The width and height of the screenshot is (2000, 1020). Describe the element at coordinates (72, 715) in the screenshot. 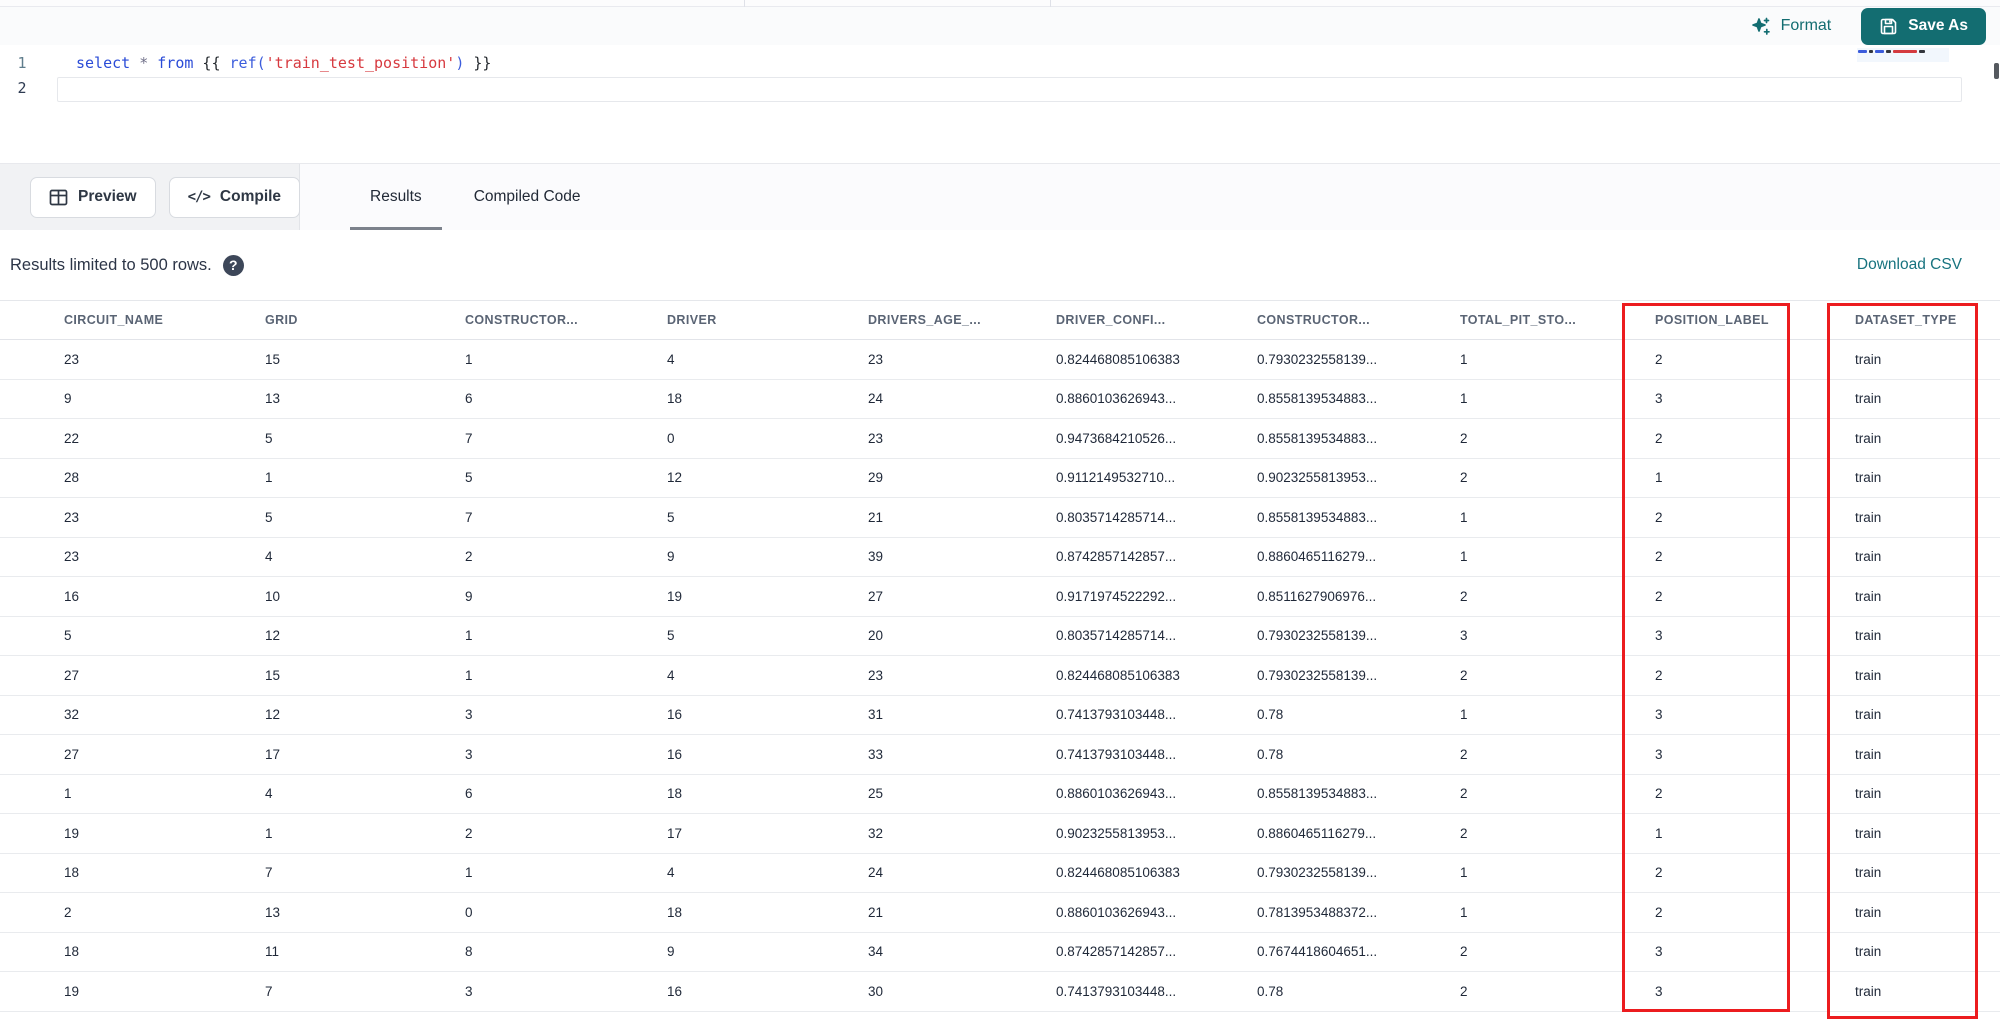

I see `table-cell: 32` at that location.